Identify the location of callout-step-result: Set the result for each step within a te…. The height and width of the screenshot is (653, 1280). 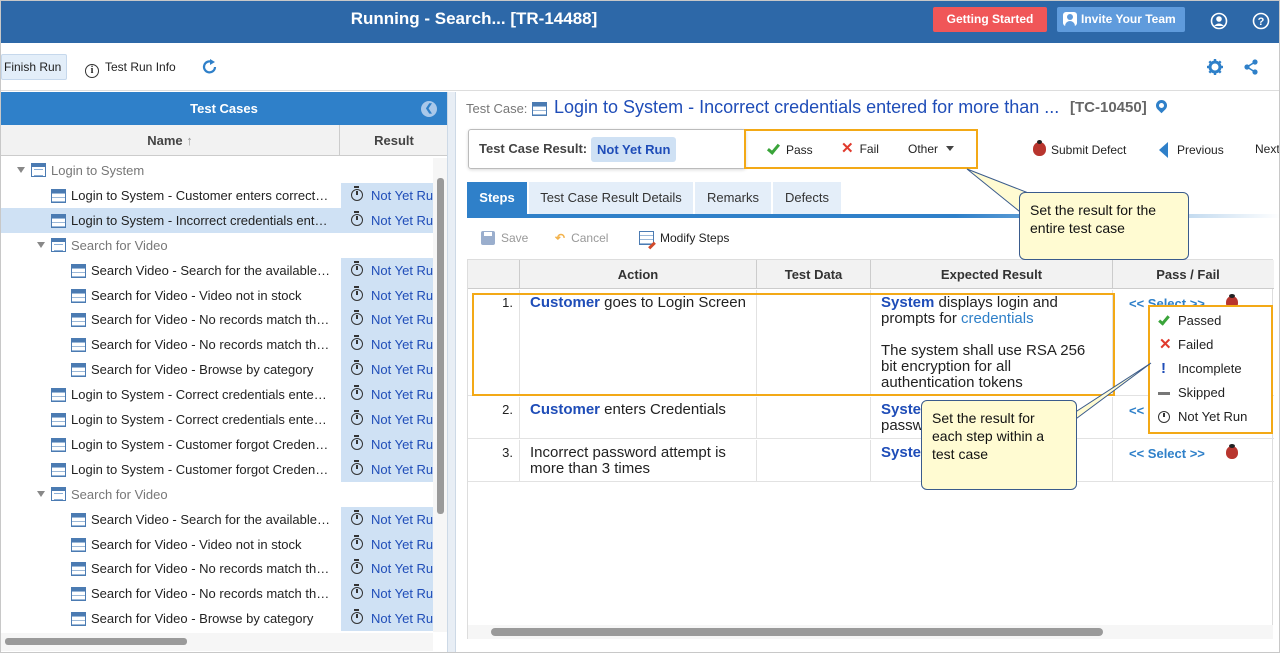
(999, 445).